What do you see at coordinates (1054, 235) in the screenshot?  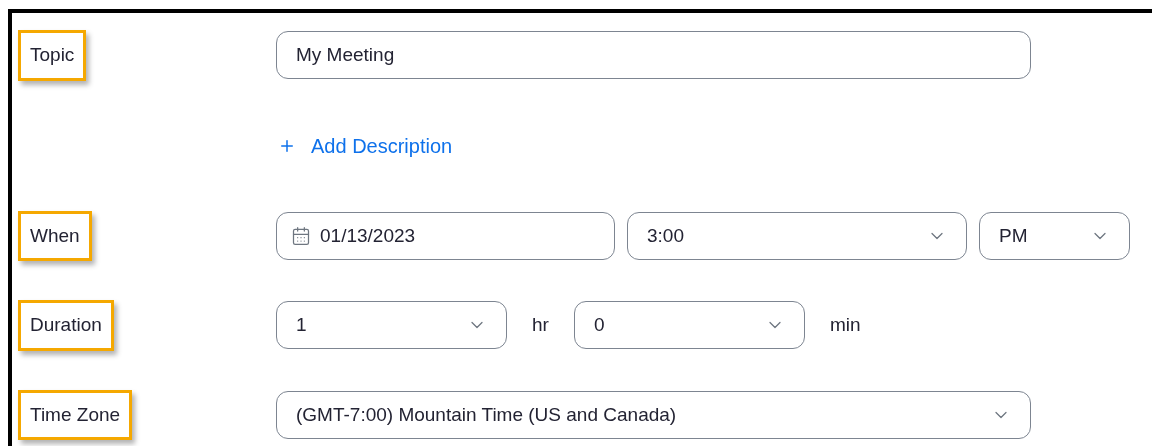 I see `dropdown: PM` at bounding box center [1054, 235].